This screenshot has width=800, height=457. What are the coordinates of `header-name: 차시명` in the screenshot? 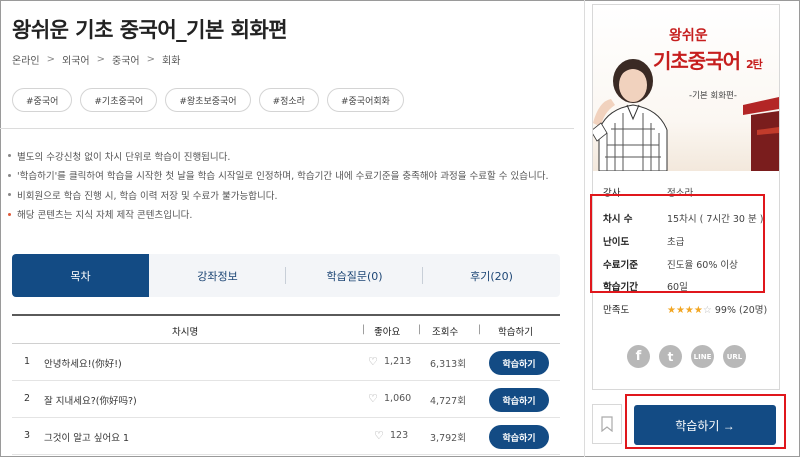 It's located at (185, 332).